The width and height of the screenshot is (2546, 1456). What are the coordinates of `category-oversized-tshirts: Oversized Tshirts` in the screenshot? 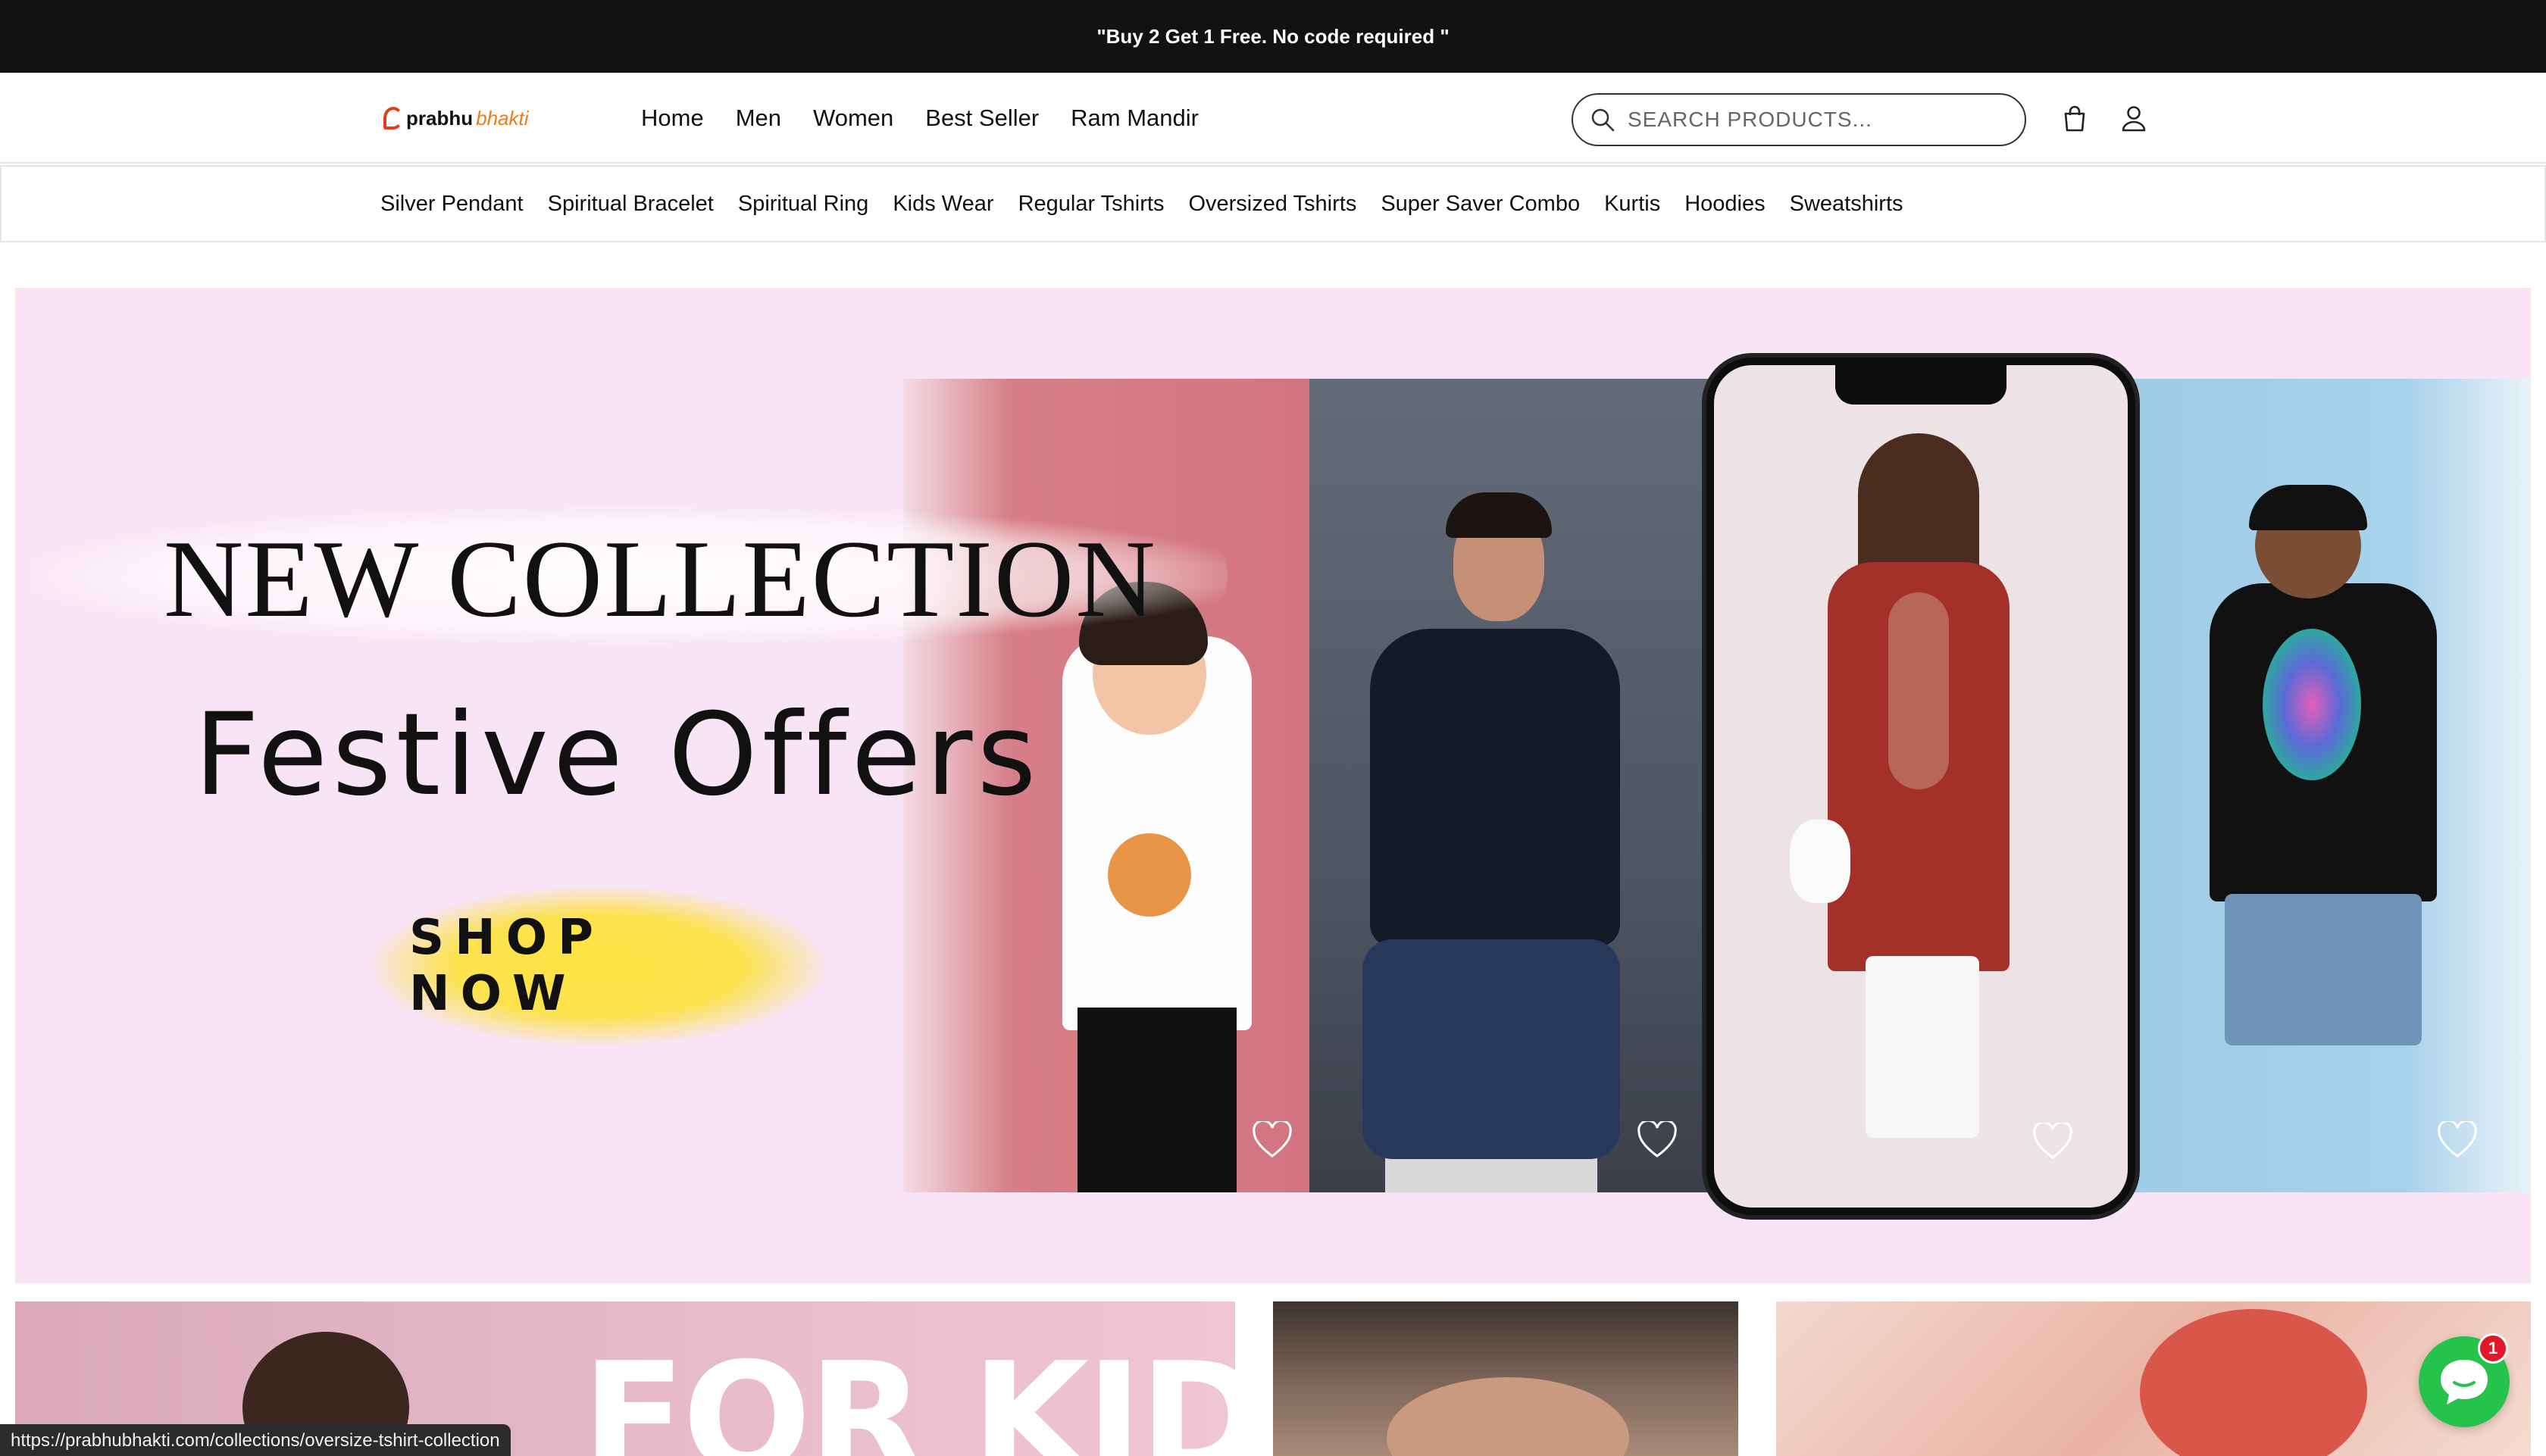 It's located at (1272, 204).